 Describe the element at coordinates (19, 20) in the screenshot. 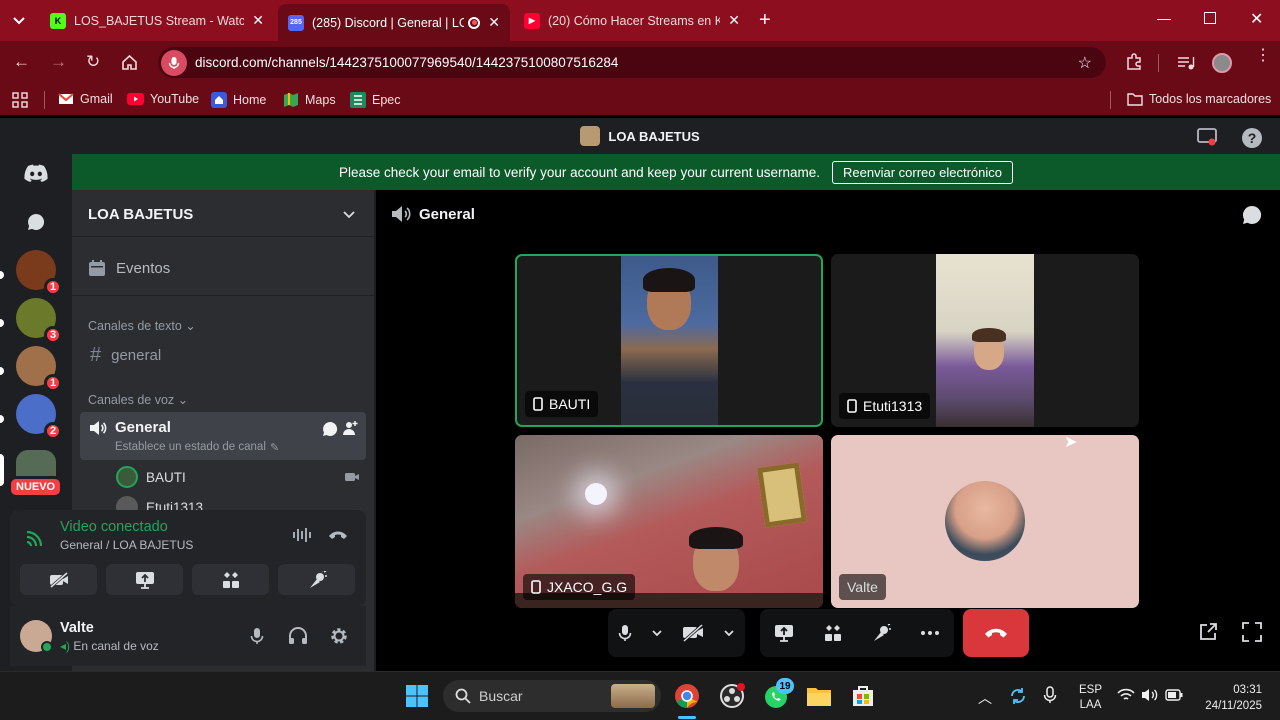

I see `tab-search-chevron-icon` at that location.